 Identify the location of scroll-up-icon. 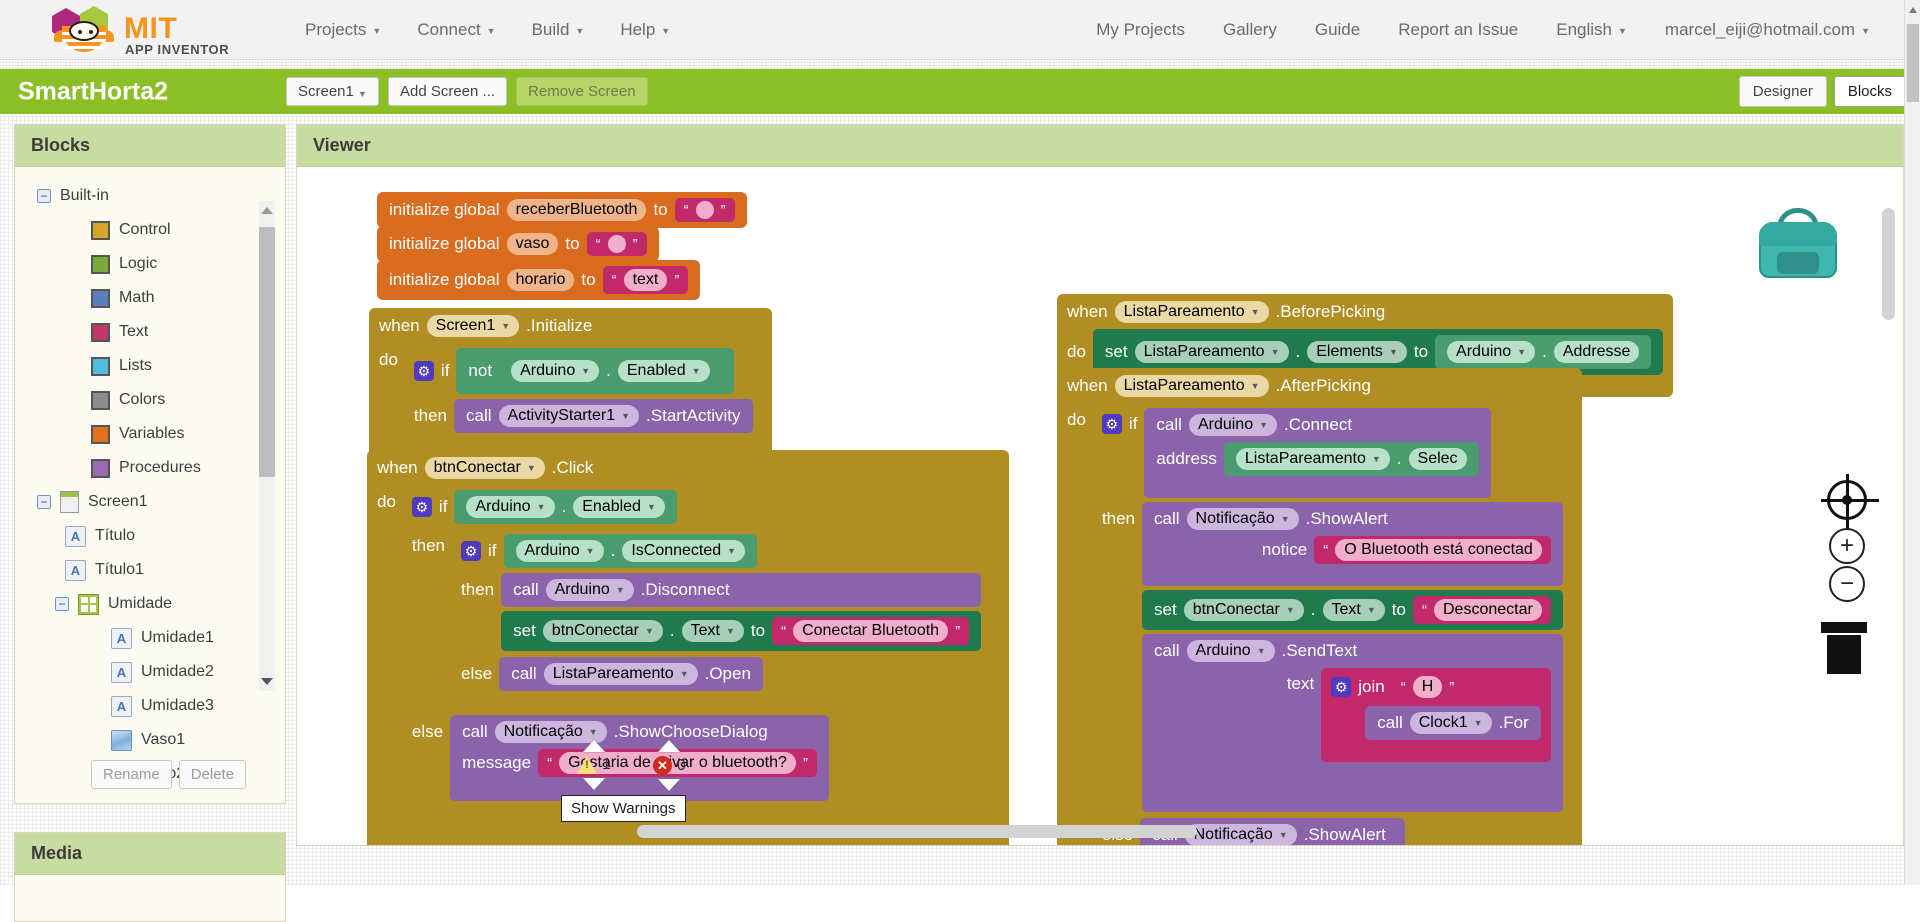
(267, 210).